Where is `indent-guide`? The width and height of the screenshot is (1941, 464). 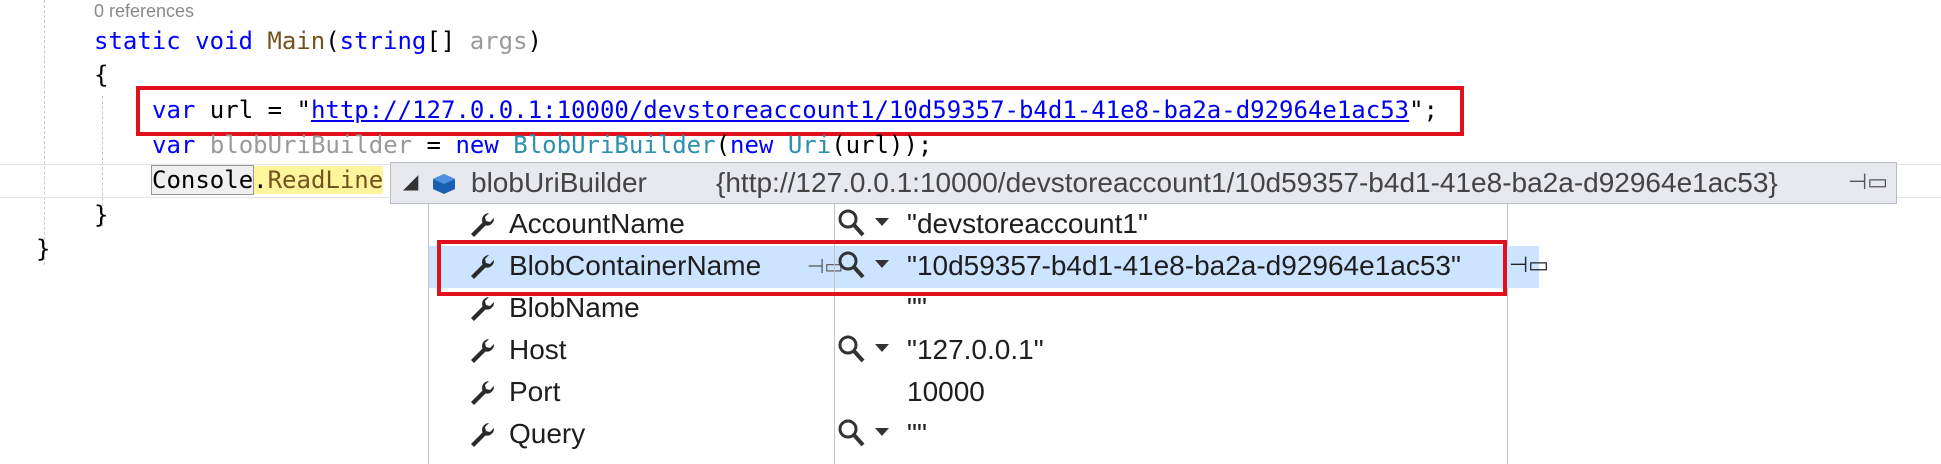
indent-guide is located at coordinates (44, 132).